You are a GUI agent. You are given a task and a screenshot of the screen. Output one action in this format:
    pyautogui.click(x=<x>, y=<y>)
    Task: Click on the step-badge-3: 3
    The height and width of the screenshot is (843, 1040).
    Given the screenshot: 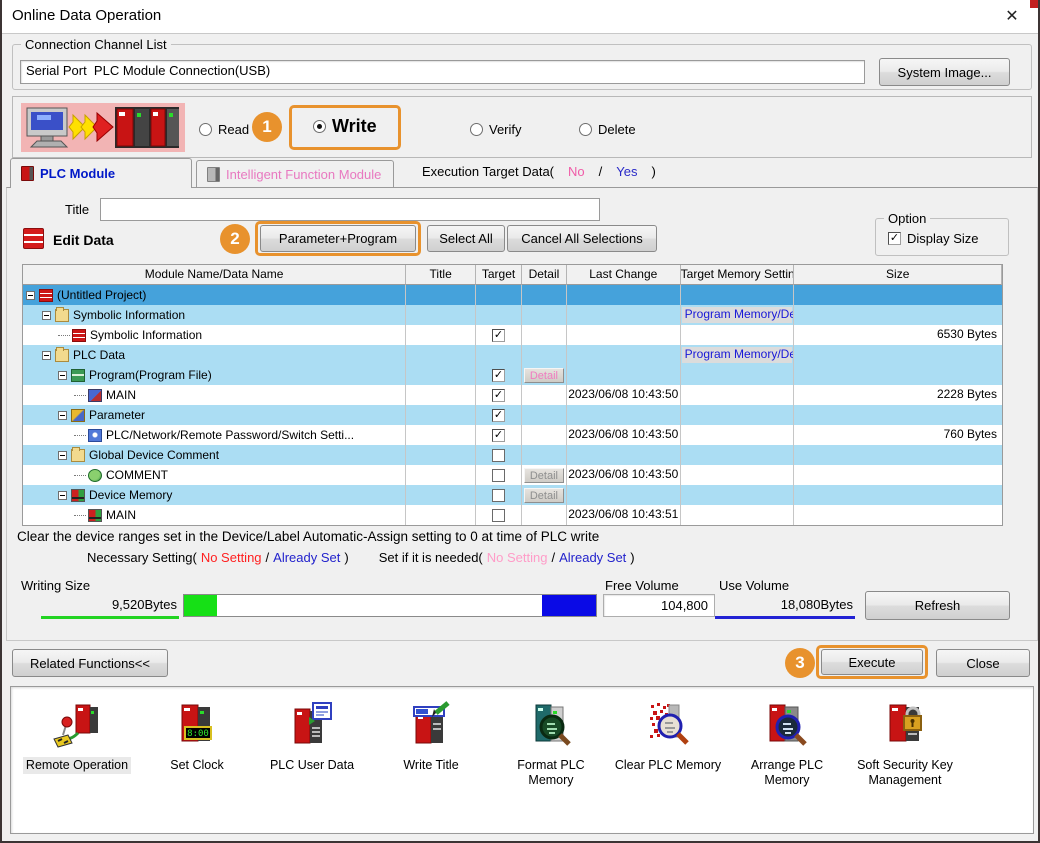 What is the action you would take?
    pyautogui.click(x=800, y=663)
    